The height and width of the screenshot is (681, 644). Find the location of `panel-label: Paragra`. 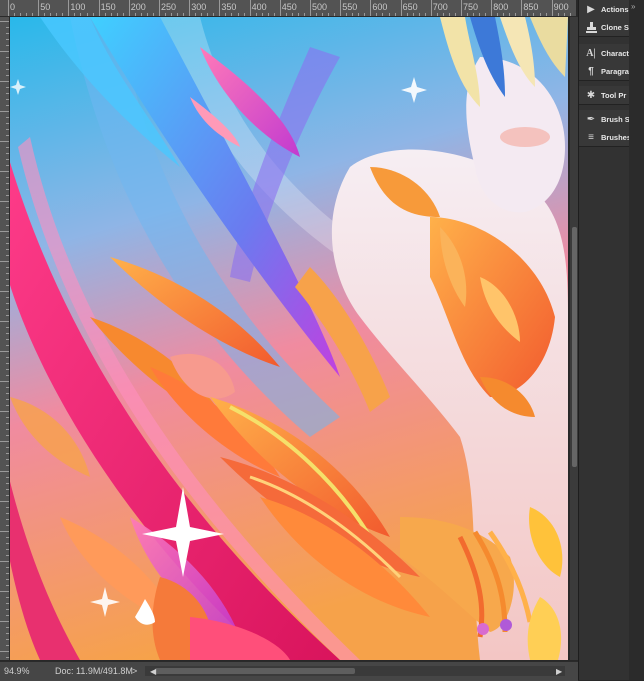

panel-label: Paragra is located at coordinates (615, 71).